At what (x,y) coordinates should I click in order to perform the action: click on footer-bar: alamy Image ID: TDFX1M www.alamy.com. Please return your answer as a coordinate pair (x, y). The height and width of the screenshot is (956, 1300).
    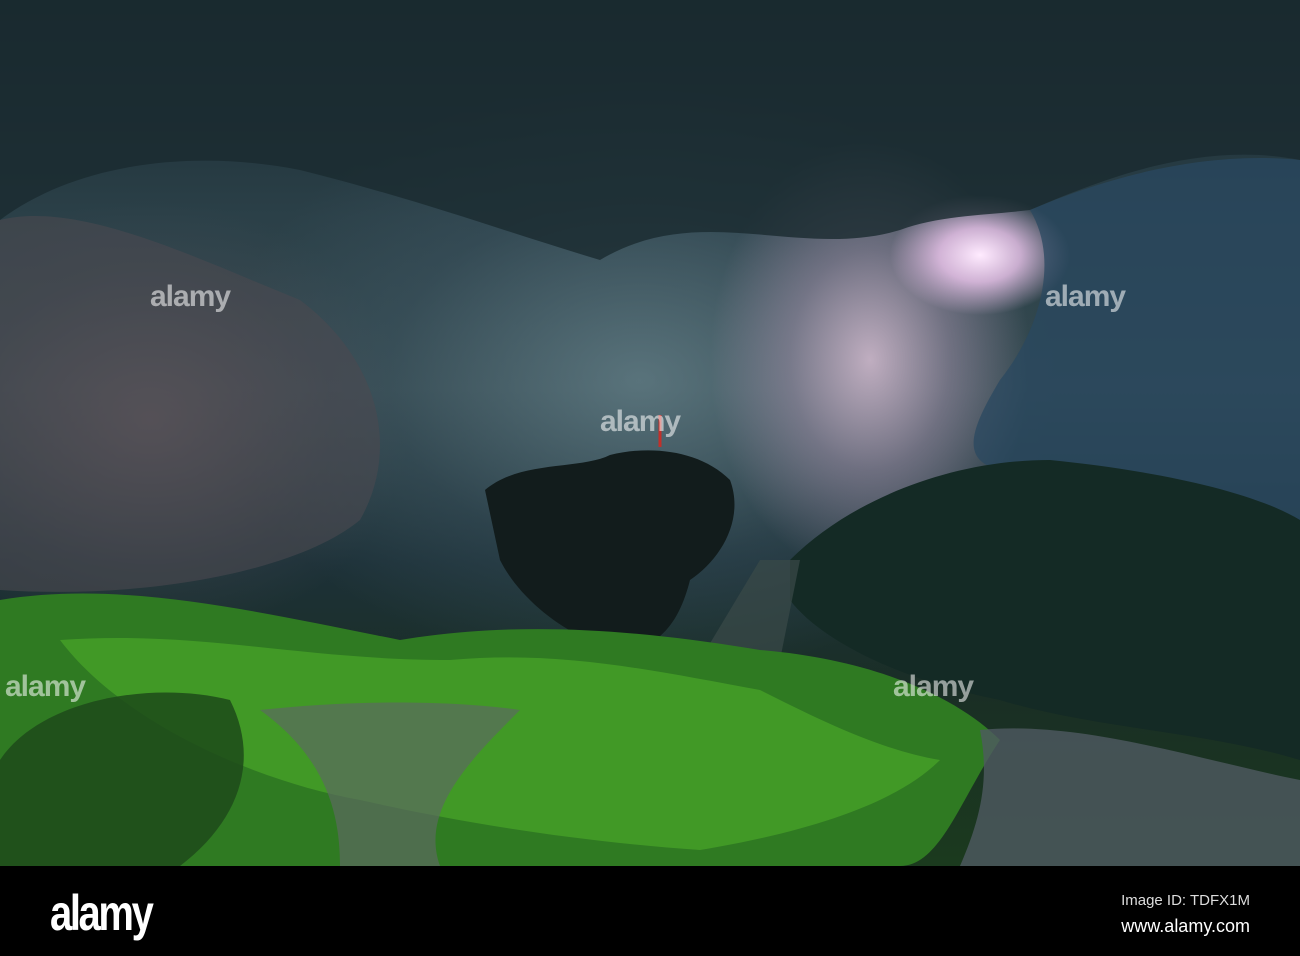
    Looking at the image, I should click on (650, 911).